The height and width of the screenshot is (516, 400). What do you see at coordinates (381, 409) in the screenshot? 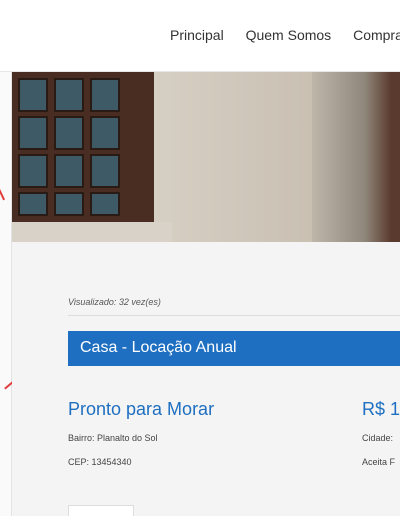
I see `listing-price: R$ 1` at bounding box center [381, 409].